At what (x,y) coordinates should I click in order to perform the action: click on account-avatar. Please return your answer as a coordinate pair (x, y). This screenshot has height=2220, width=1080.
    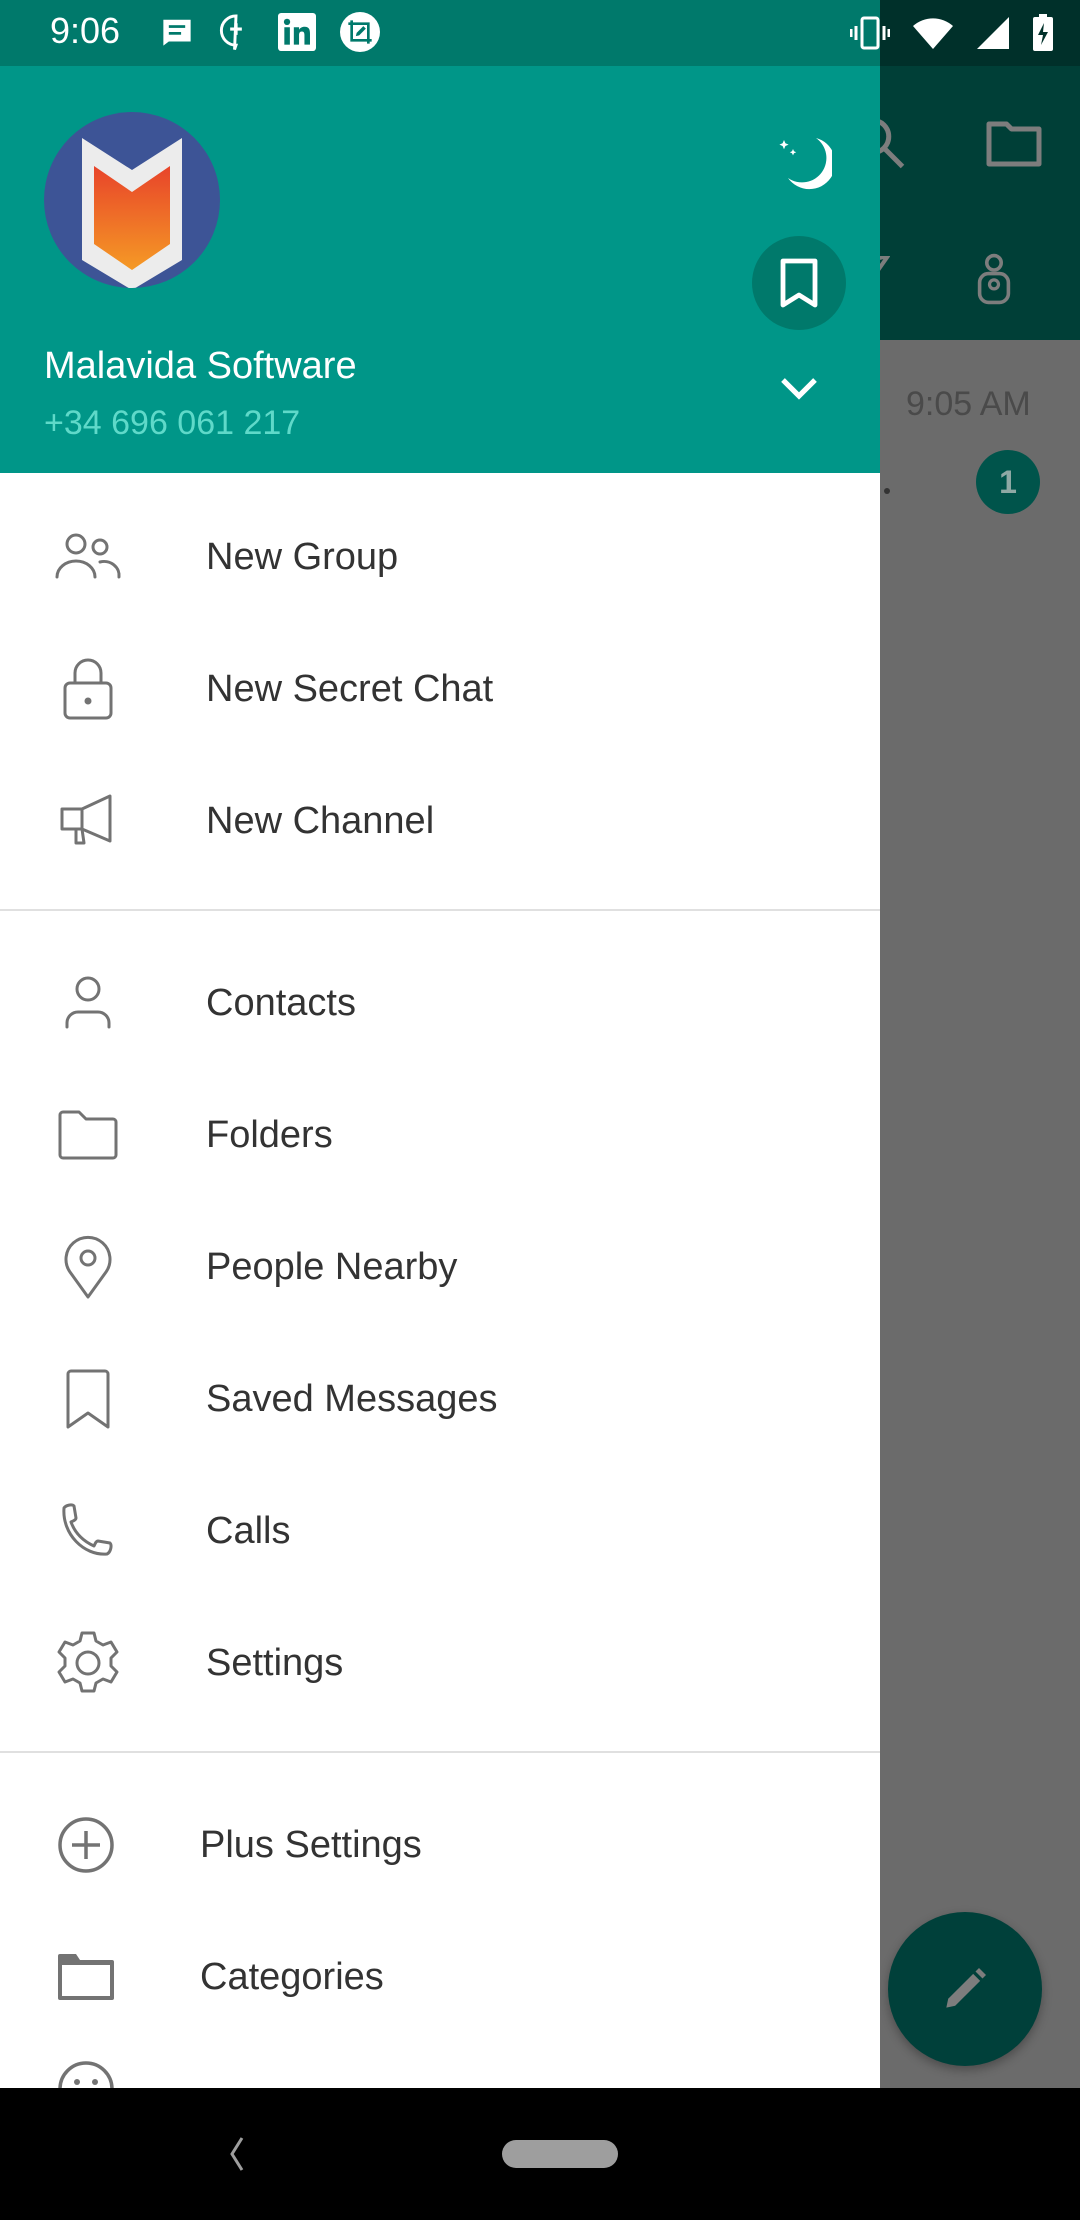
    Looking at the image, I should click on (132, 200).